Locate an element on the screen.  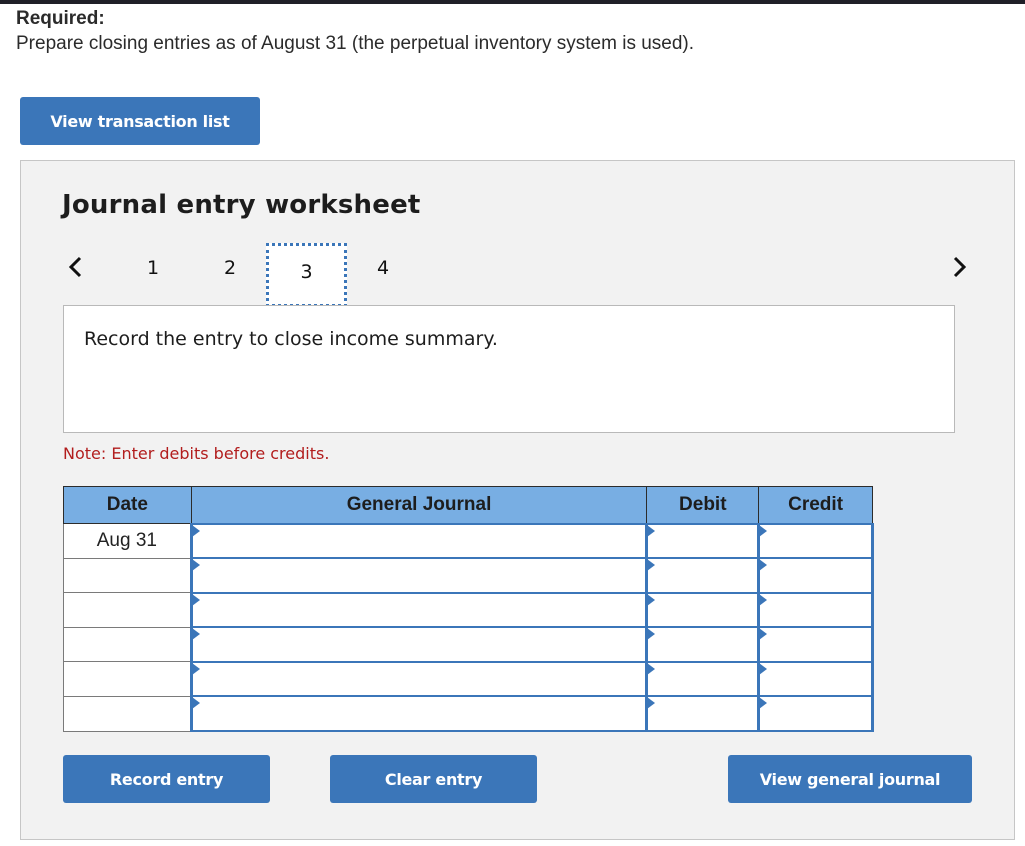
table-header-row: Date General Journal Debit Credit is located at coordinates (468, 505).